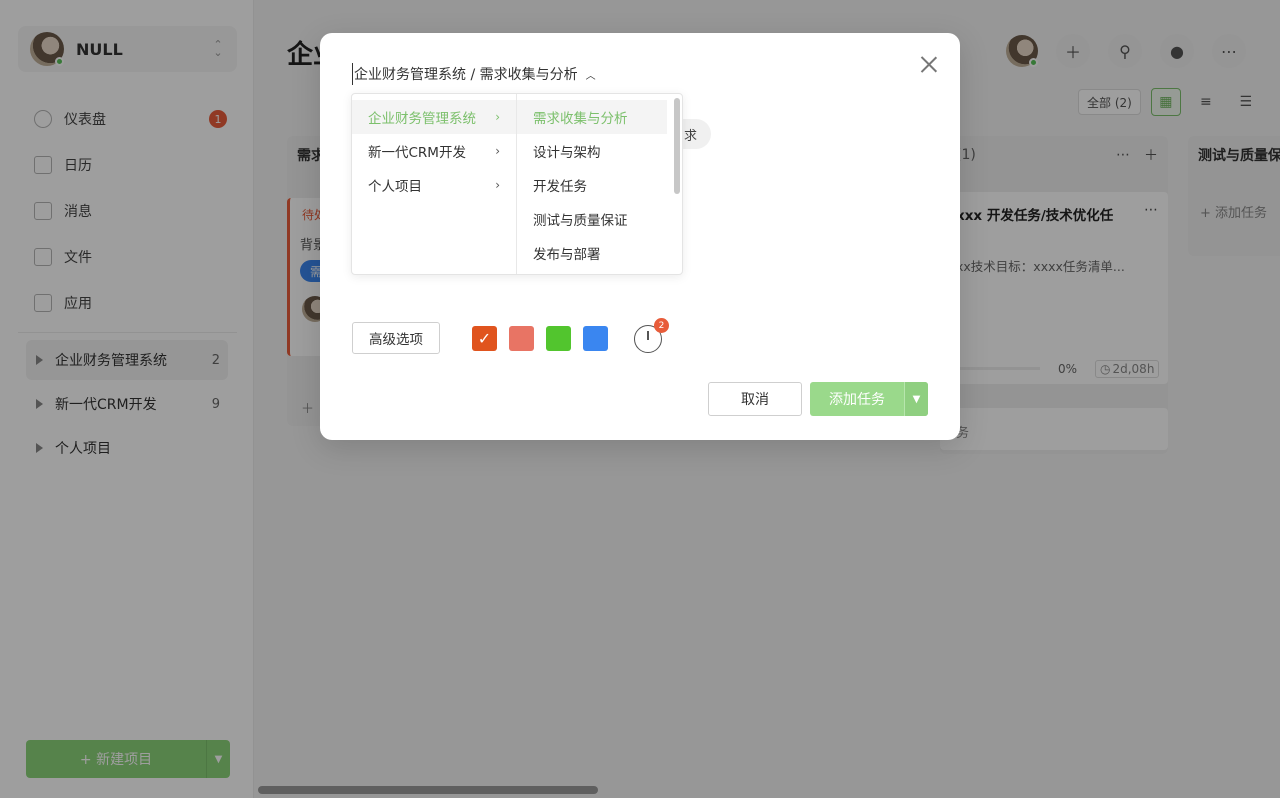 Image resolution: width=1280 pixels, height=798 pixels. I want to click on project-path-text: 企业财务管理系统 / 需求收集与分析, so click(466, 75).